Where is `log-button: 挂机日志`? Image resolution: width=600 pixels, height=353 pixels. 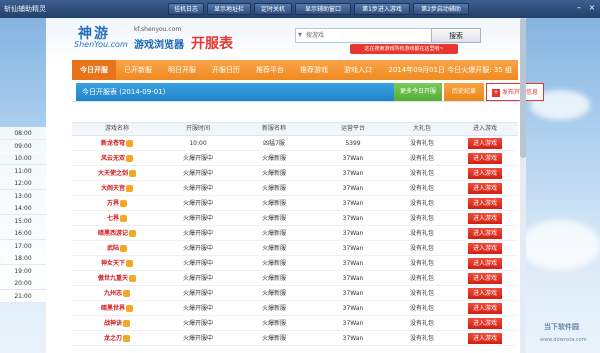
log-button: 挂机日志 is located at coordinates (186, 9).